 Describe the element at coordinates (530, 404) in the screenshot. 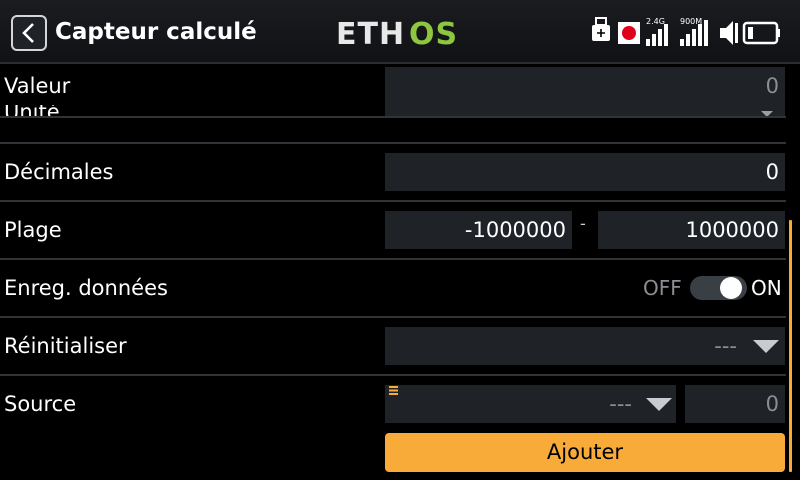

I see `source-select: ---` at that location.